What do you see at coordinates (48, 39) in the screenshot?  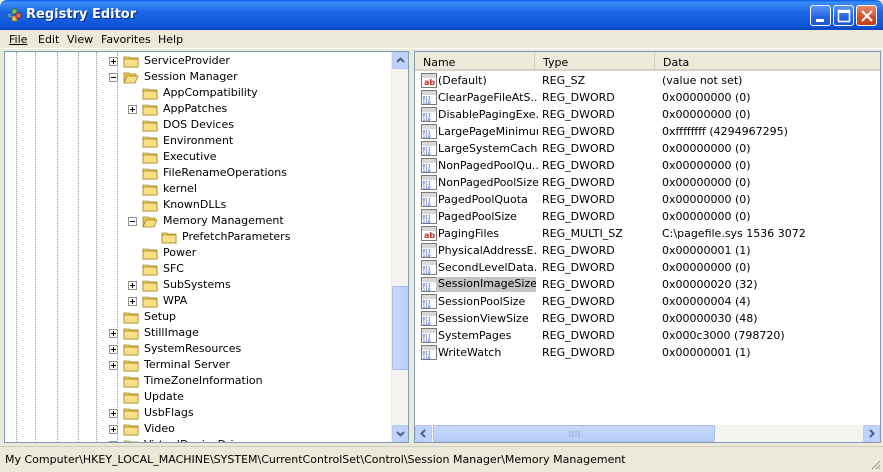 I see `menu-edit: Edit` at bounding box center [48, 39].